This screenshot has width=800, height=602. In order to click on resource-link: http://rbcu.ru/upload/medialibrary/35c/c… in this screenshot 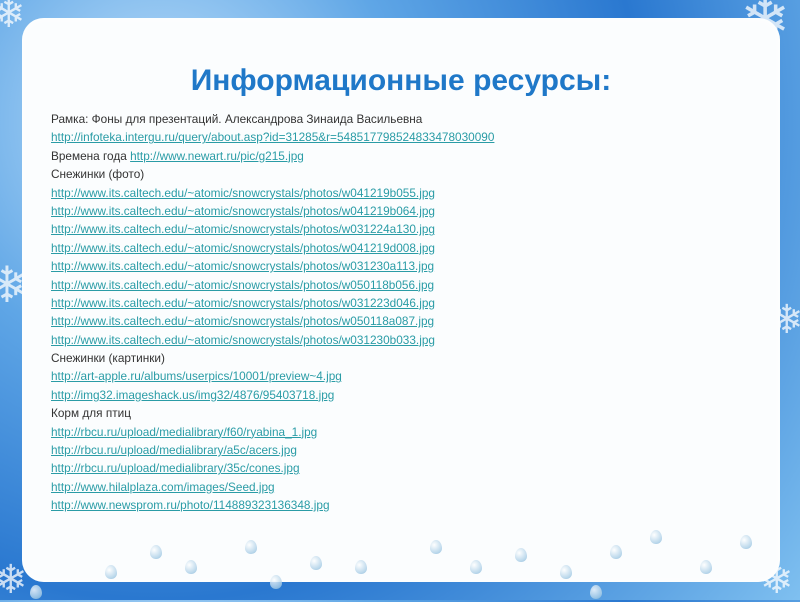, I will do `click(175, 468)`.